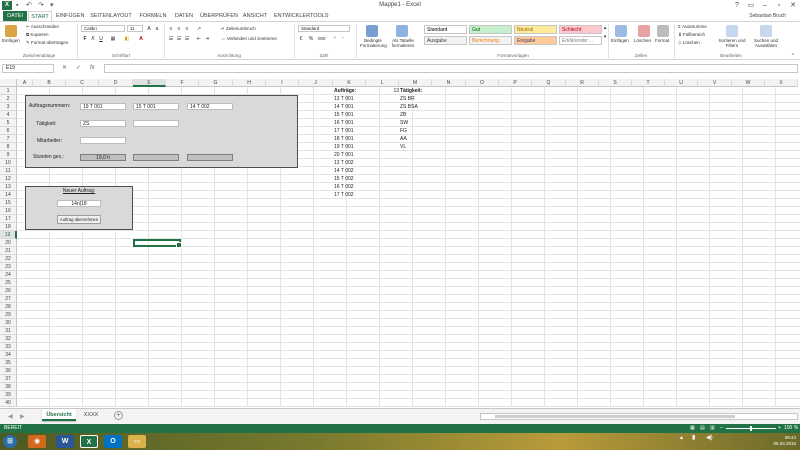  Describe the element at coordinates (78, 68) in the screenshot. I see `enter-icon: ✓` at that location.